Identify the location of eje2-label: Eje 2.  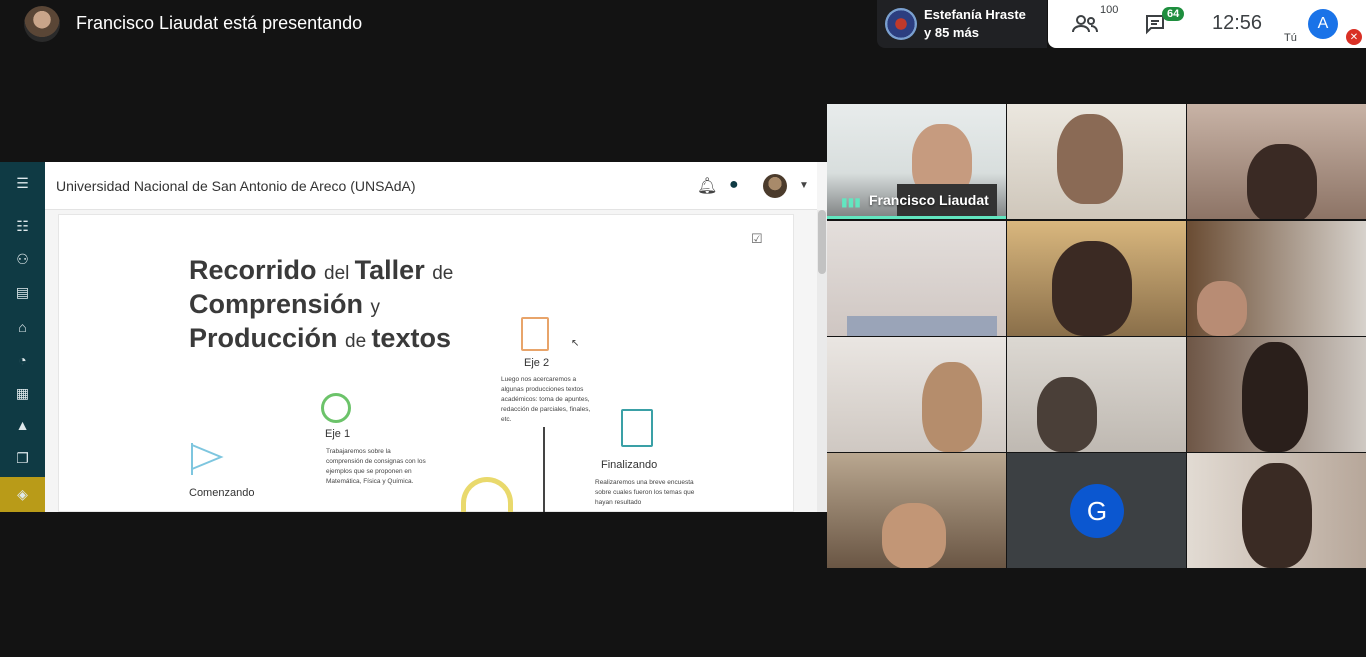
(537, 363).